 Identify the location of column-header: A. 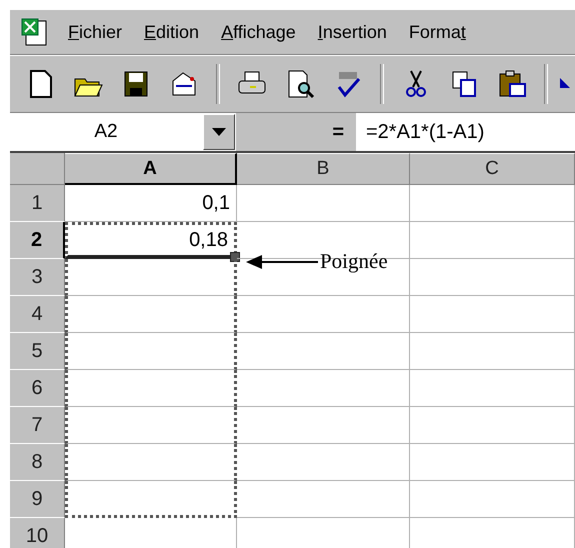
(151, 169).